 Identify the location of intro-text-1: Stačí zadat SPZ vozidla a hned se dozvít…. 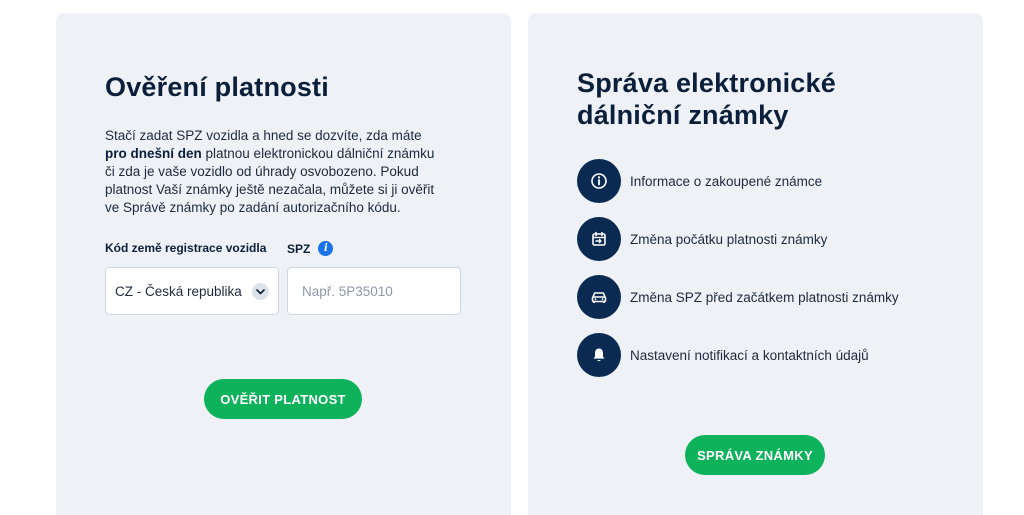
(263, 135).